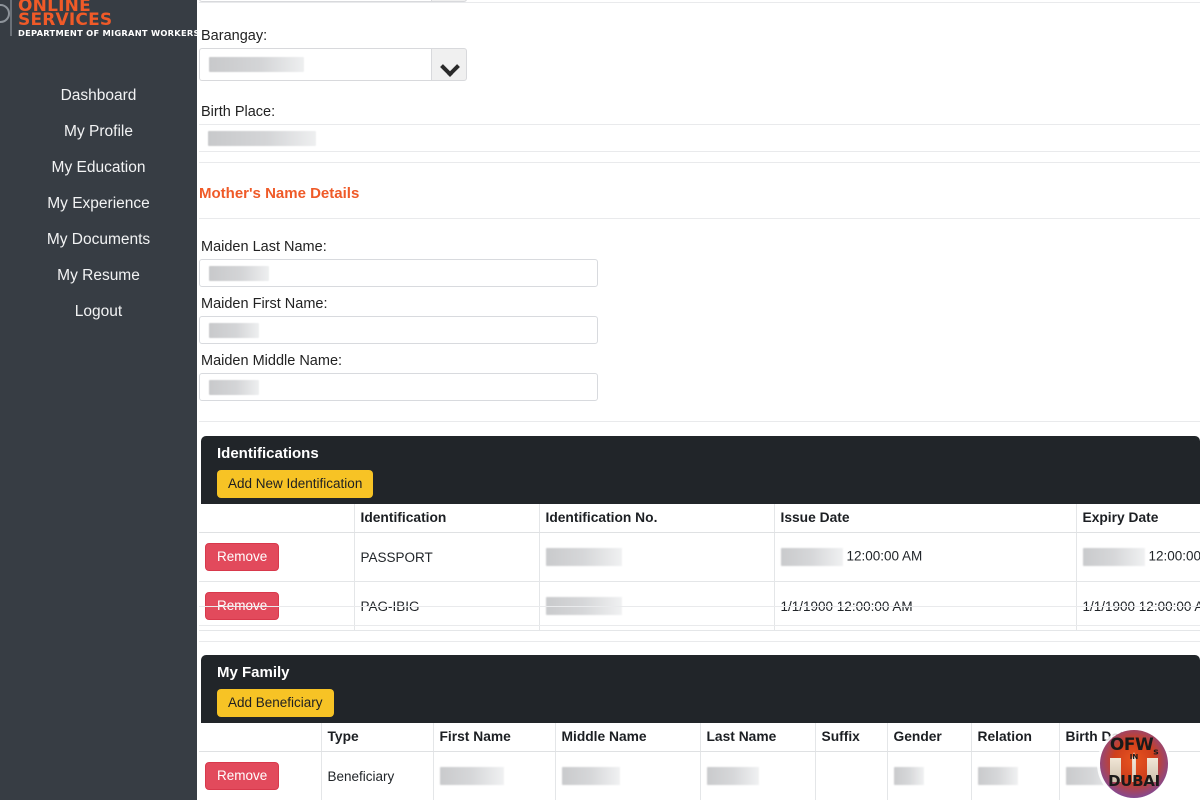  I want to click on add-new-identification-button: Add New Identification, so click(295, 484).